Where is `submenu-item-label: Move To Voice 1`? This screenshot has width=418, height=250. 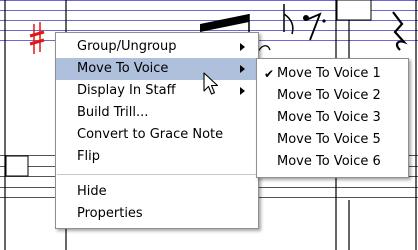
submenu-item-label: Move To Voice 1 is located at coordinates (329, 73).